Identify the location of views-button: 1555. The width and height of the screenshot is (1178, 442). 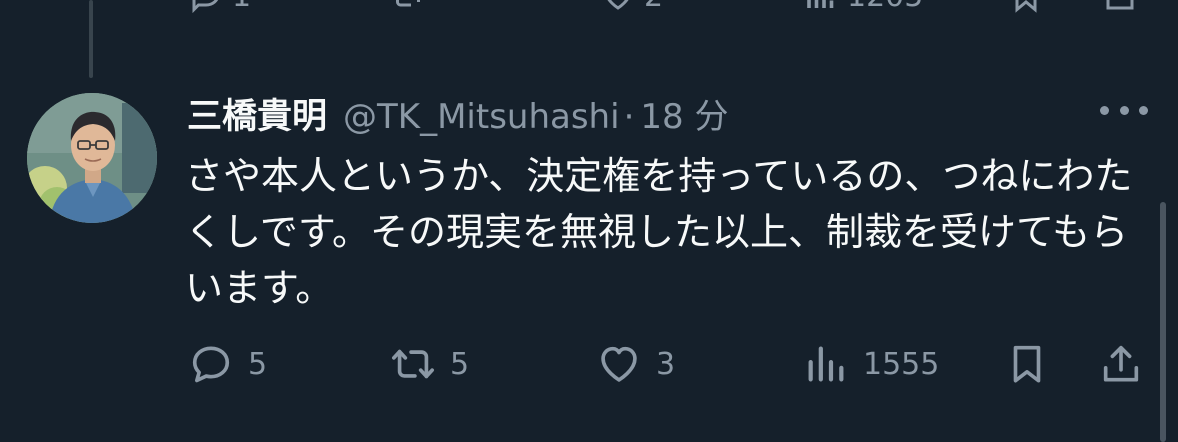
(871, 364).